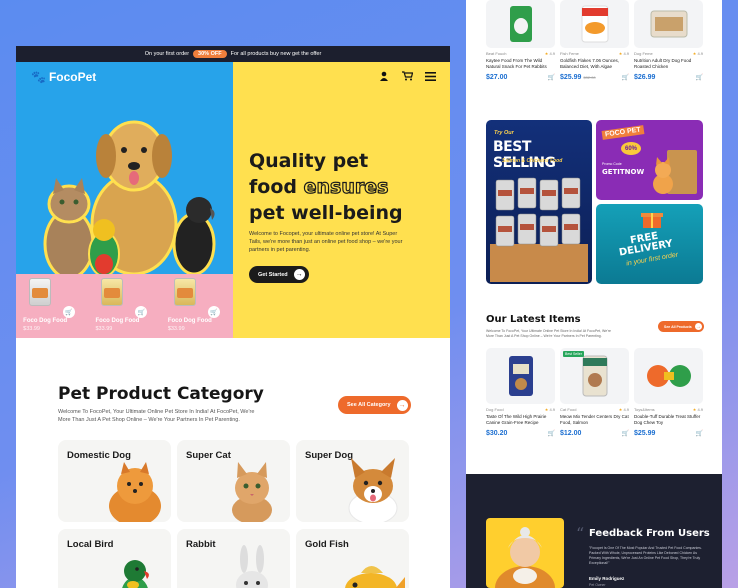  I want to click on header-nav-icons, so click(407, 76).